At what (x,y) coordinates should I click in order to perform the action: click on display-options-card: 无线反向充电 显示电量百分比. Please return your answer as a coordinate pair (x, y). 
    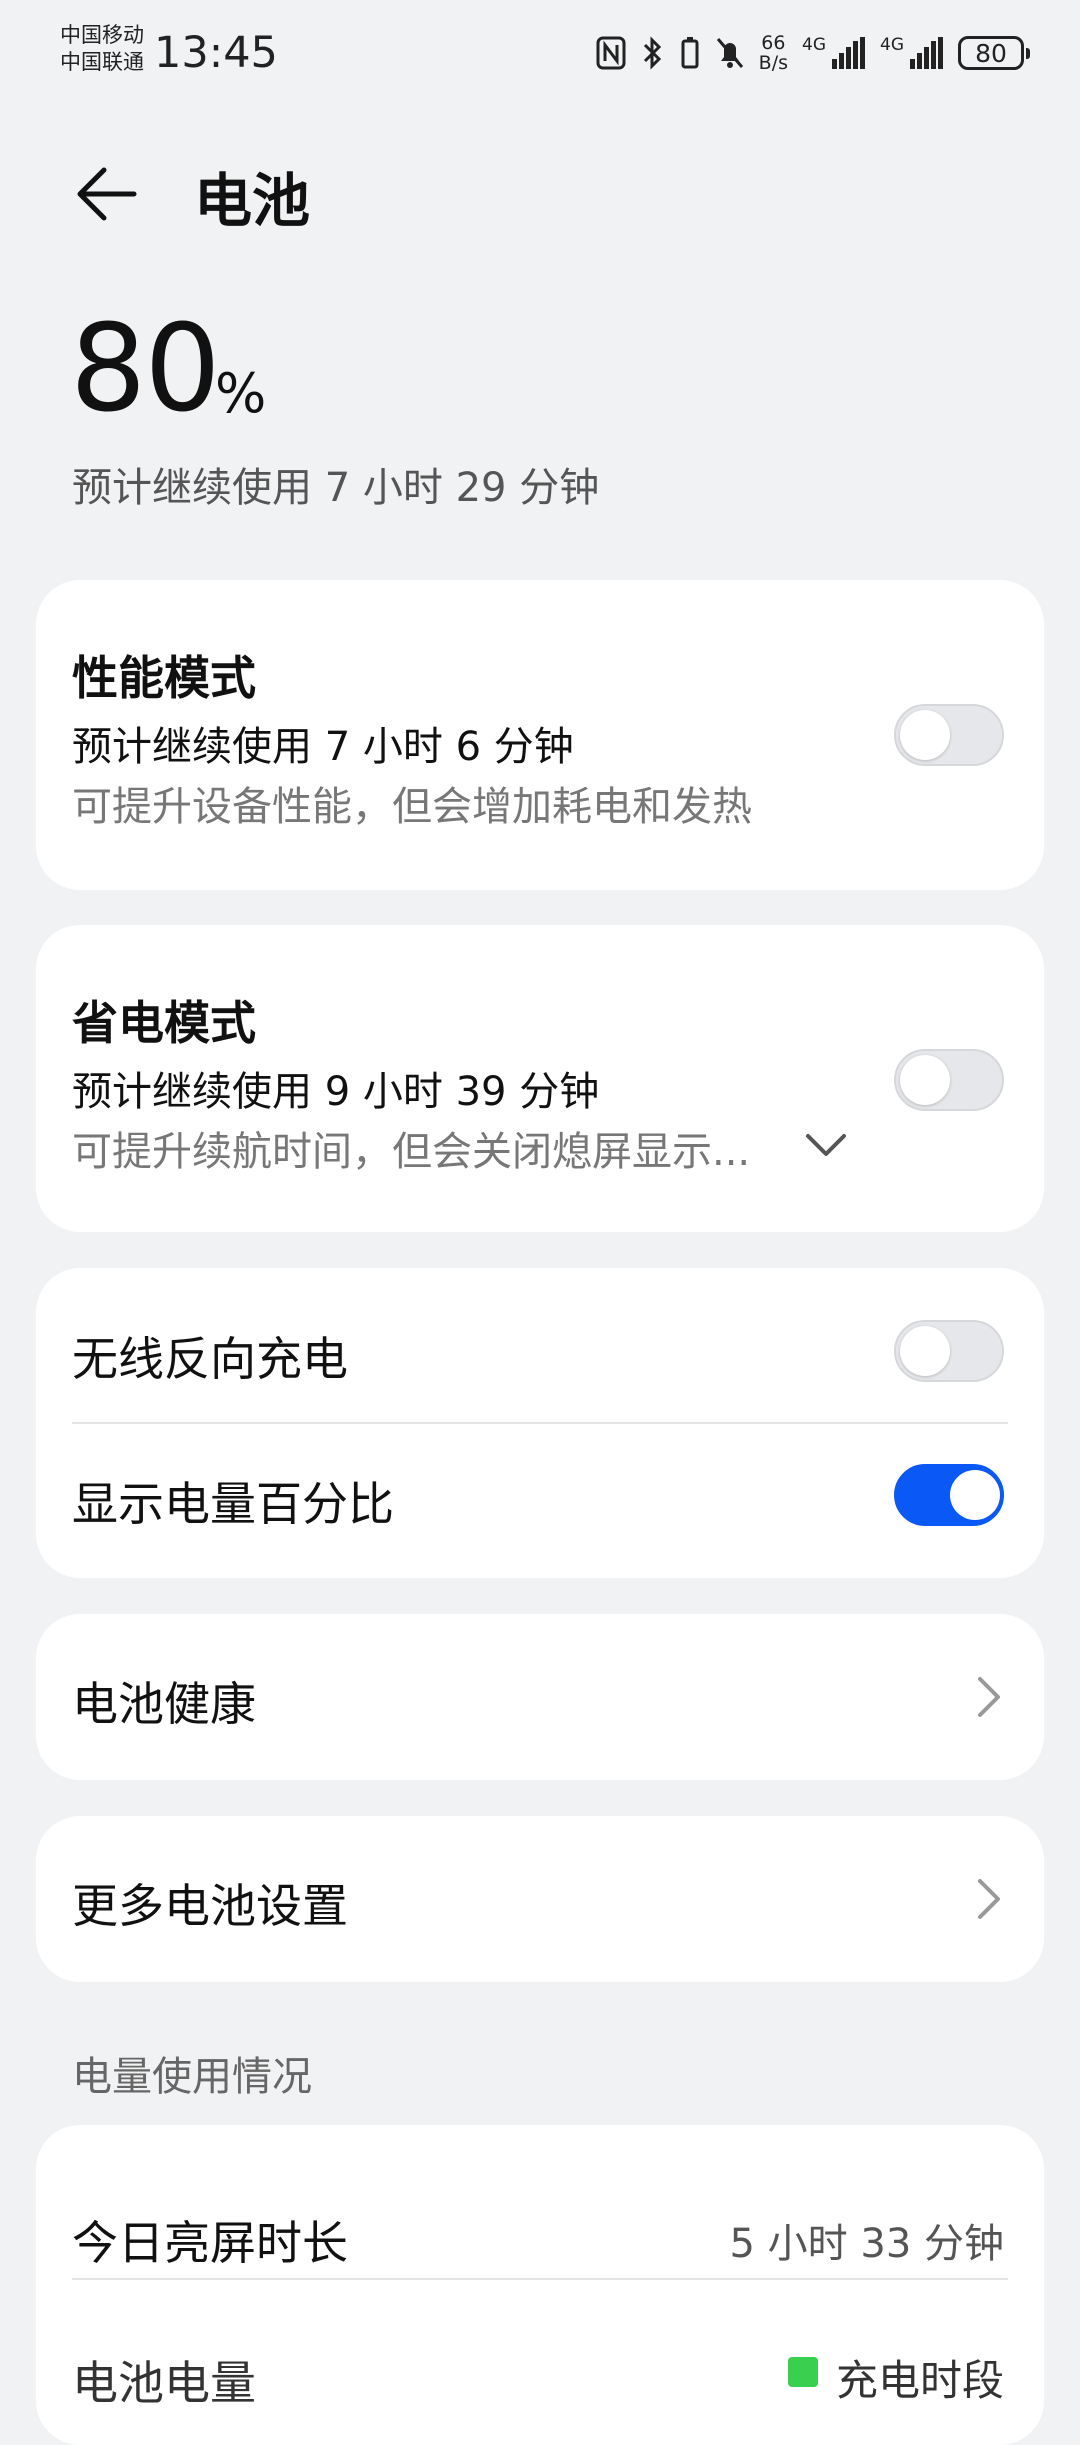
    Looking at the image, I should click on (540, 1423).